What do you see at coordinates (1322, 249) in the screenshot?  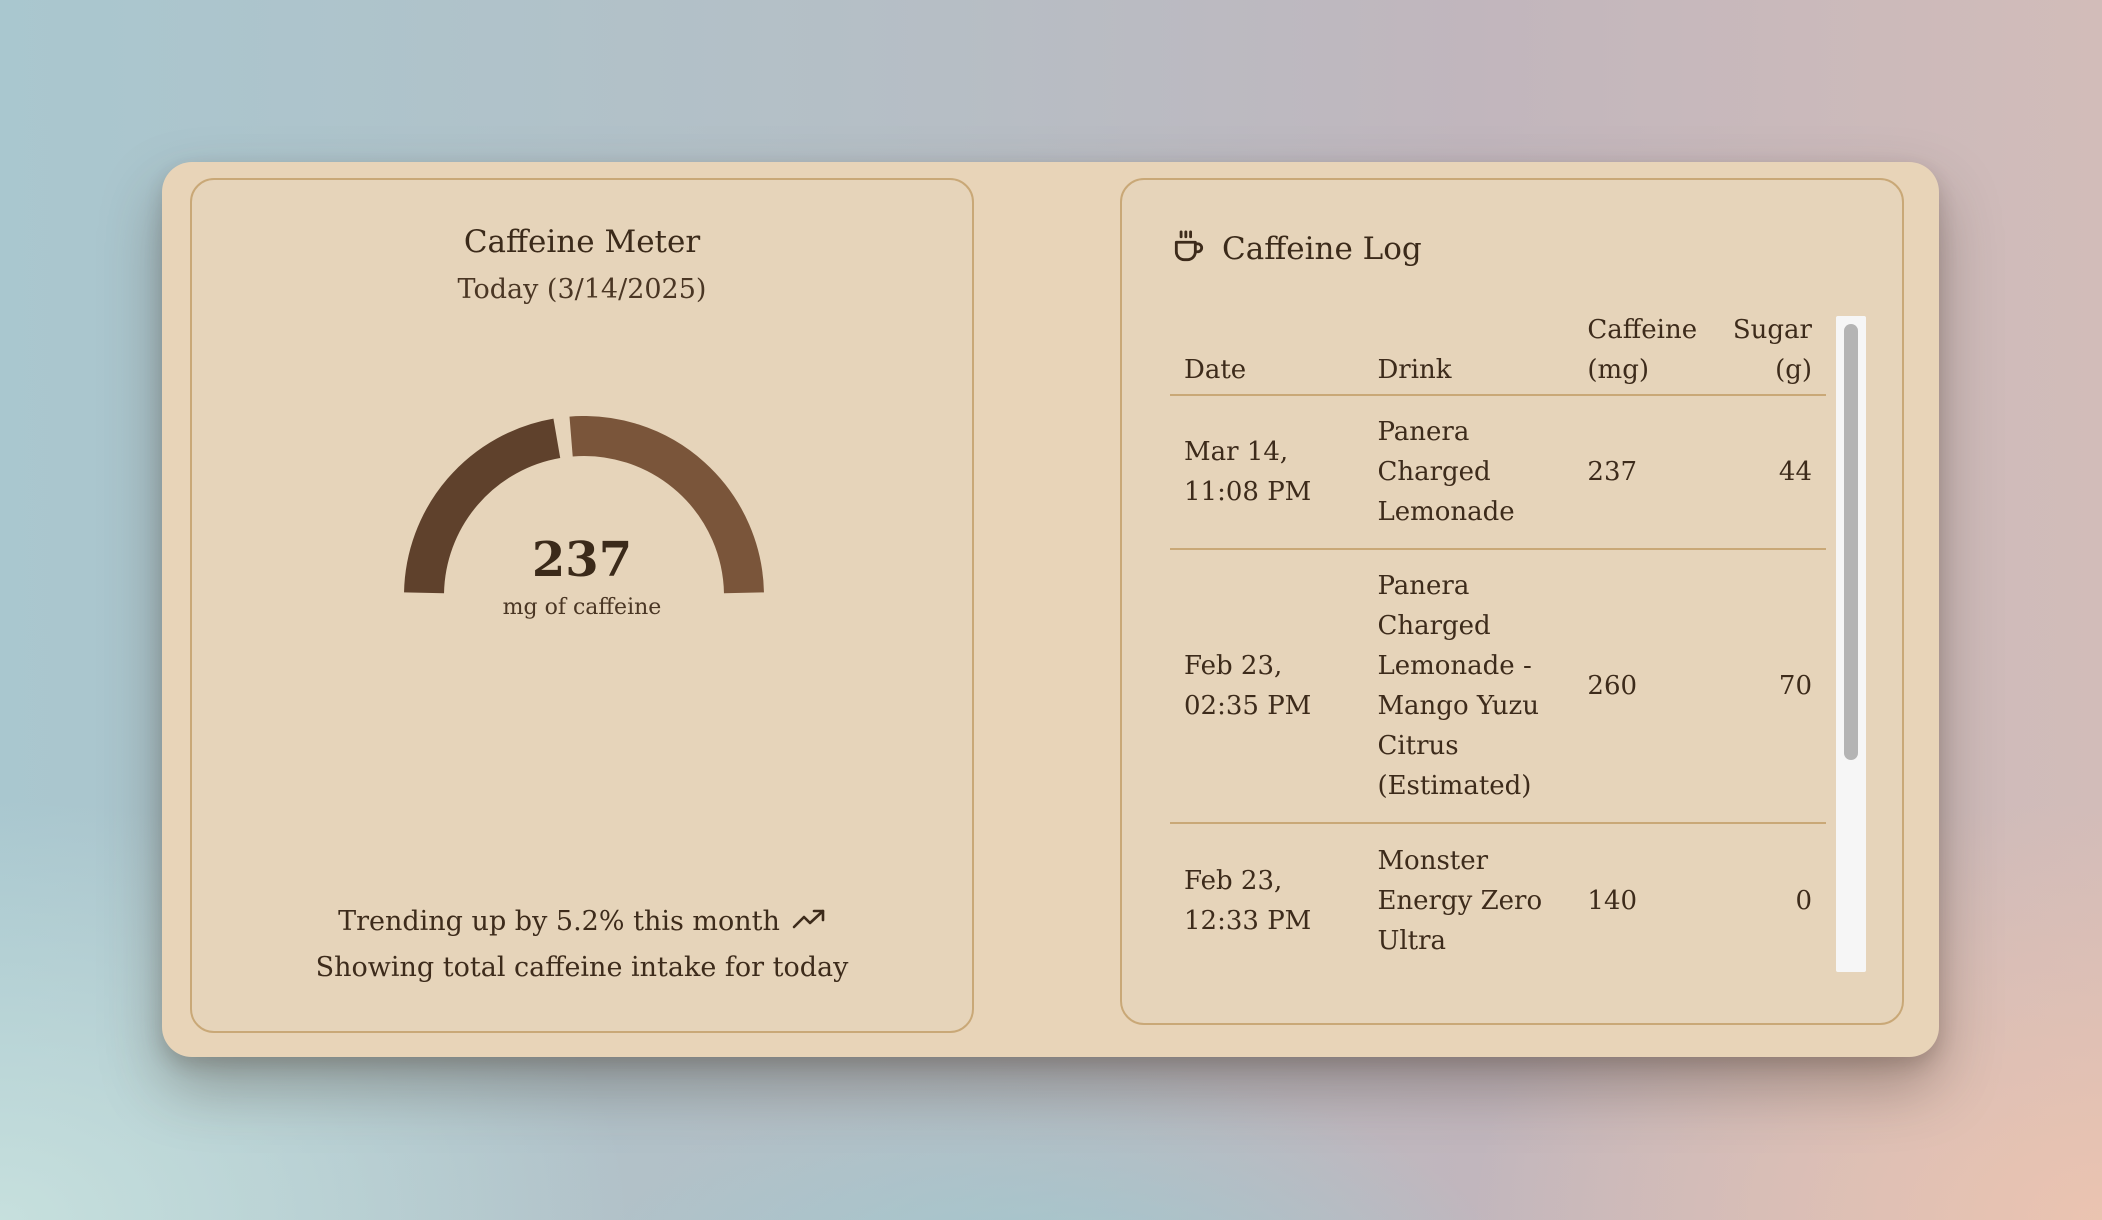 I see `log-title: Caffeine Log` at bounding box center [1322, 249].